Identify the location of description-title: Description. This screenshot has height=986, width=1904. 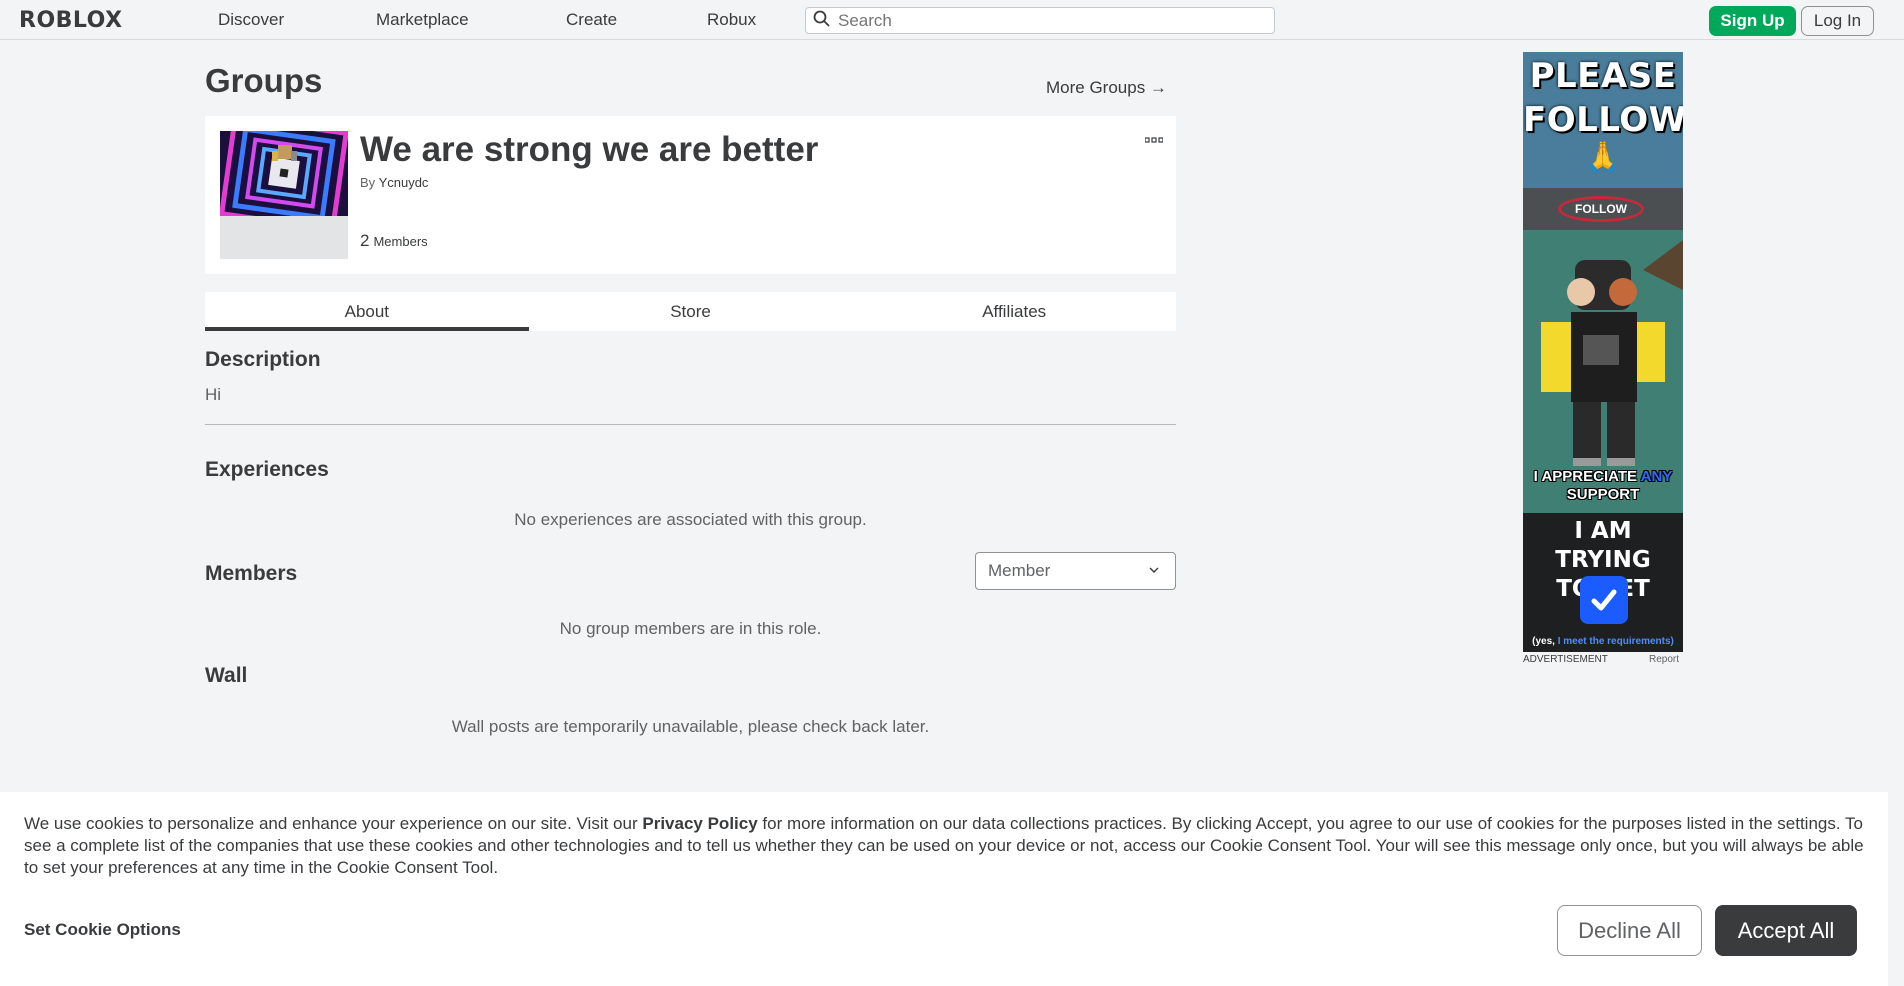
(263, 359).